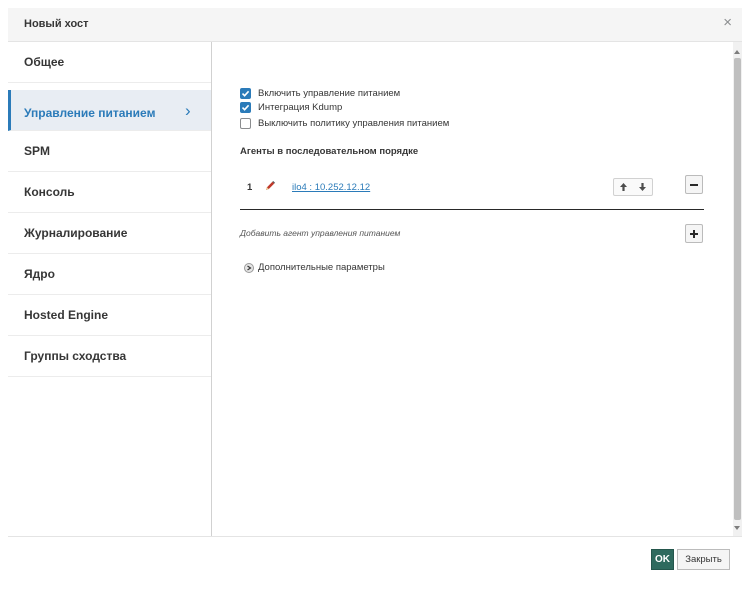 The image size is (750, 590). I want to click on agents-section-title: Агенты в последовательном порядке, so click(329, 151).